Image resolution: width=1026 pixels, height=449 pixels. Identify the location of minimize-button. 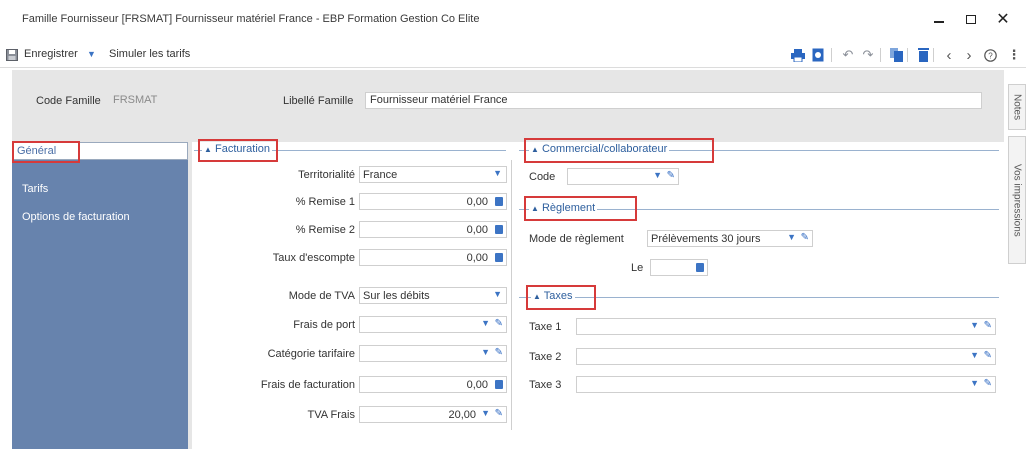
(939, 19).